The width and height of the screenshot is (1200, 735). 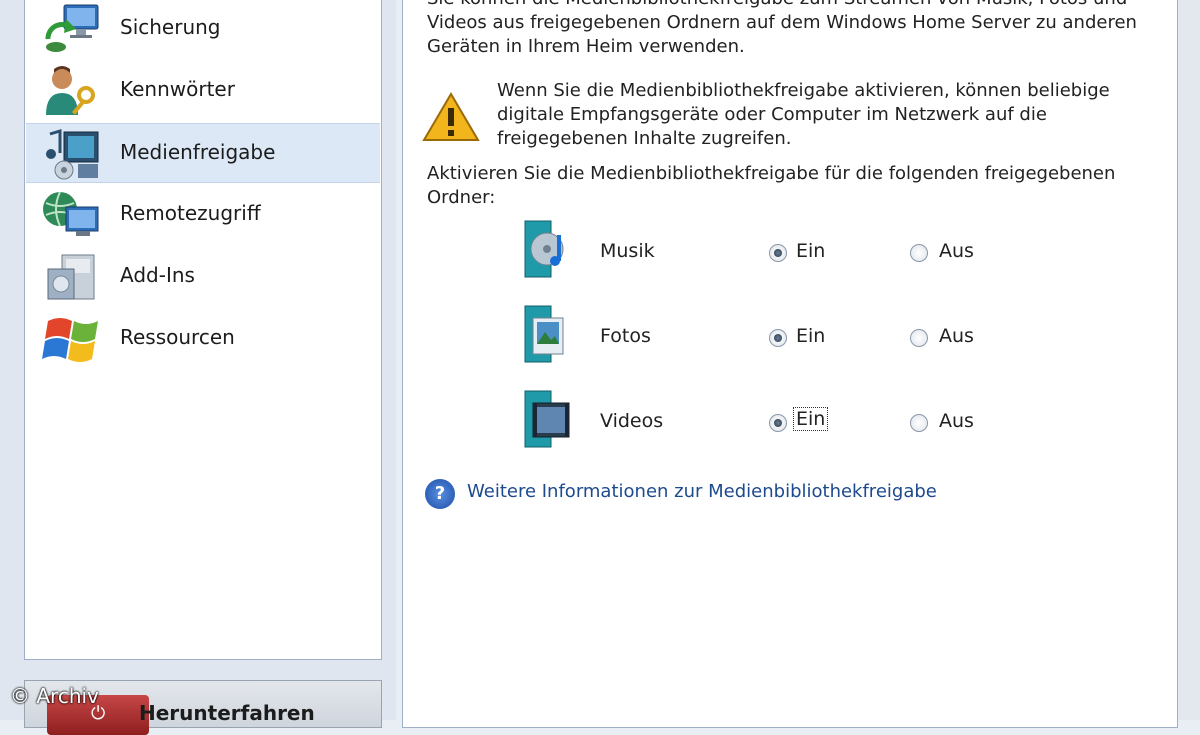 What do you see at coordinates (70, 90) in the screenshot?
I see `user-key-icon` at bounding box center [70, 90].